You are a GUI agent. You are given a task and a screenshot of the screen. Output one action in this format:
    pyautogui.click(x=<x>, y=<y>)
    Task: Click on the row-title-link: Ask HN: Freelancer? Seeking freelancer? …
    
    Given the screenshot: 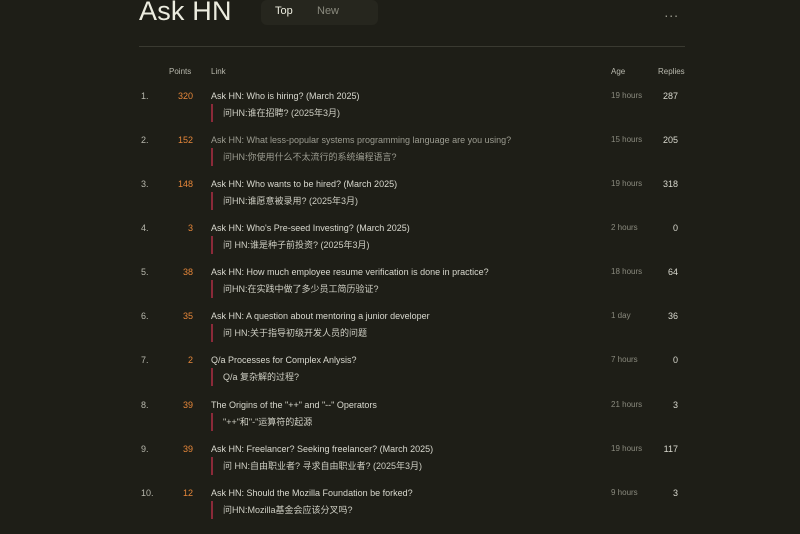 What is the action you would take?
    pyautogui.click(x=322, y=449)
    